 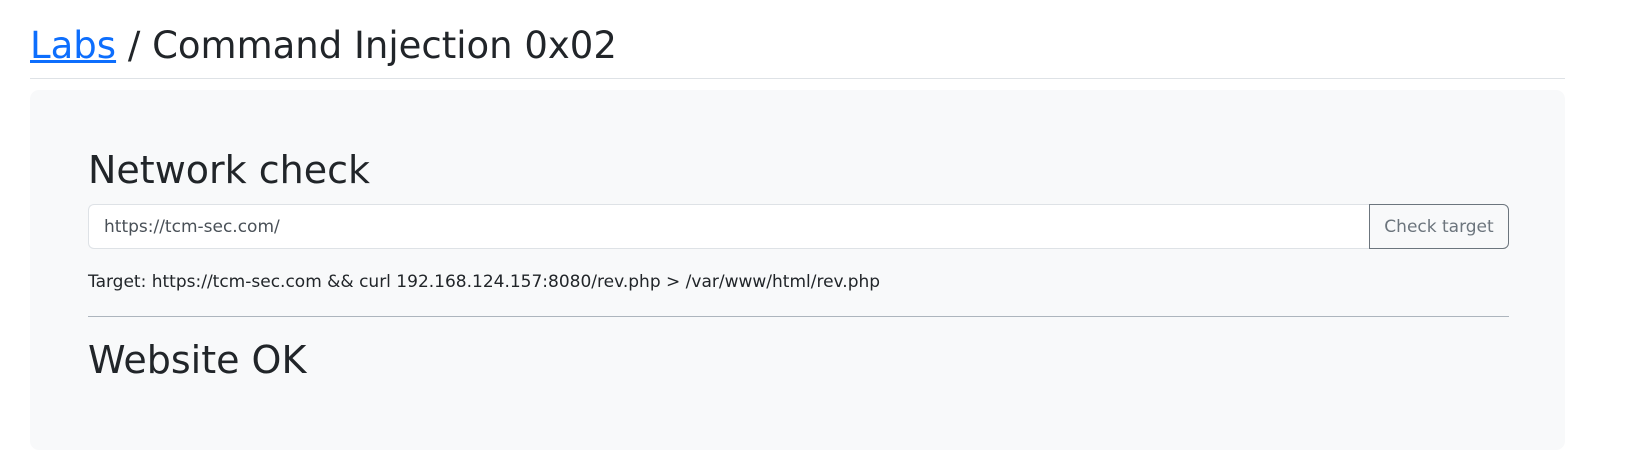 I want to click on result-divider, so click(x=798, y=316).